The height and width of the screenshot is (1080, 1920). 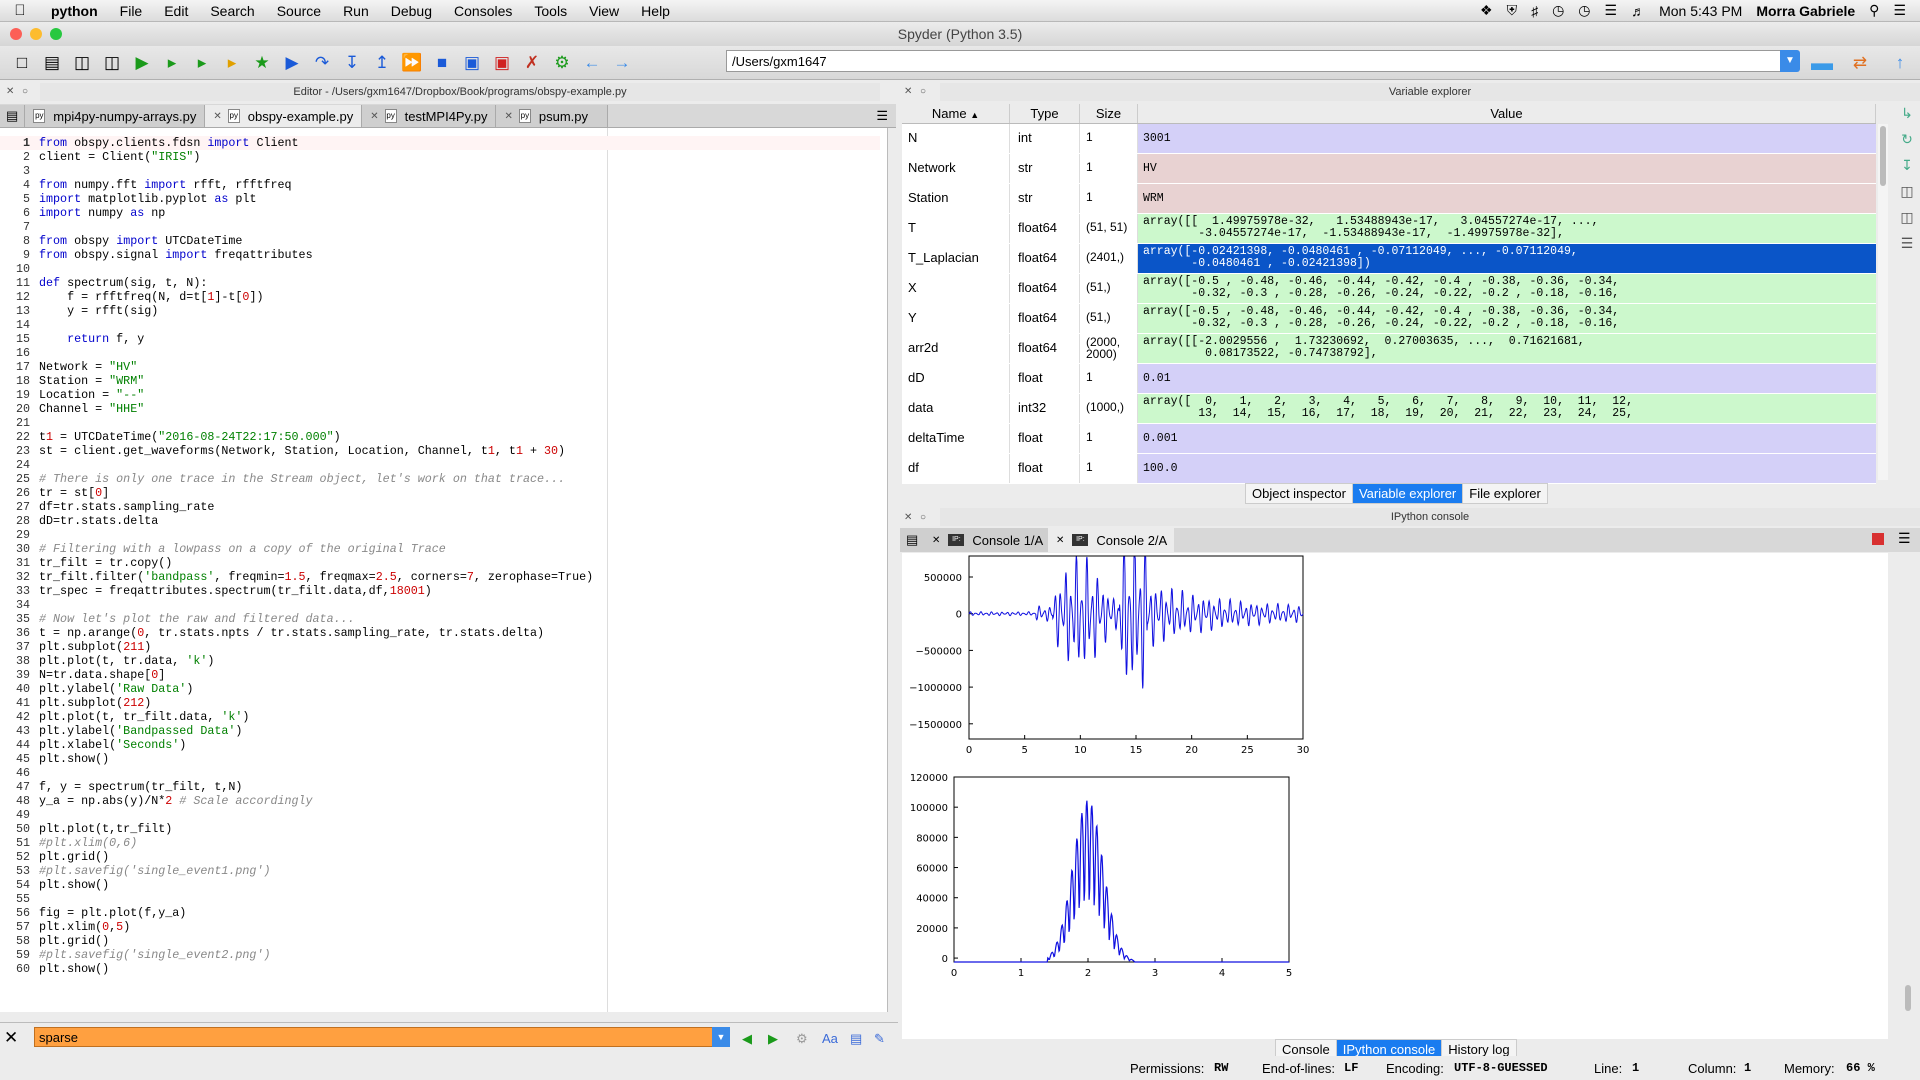 I want to click on python-path-icon: ⚙, so click(x=562, y=63).